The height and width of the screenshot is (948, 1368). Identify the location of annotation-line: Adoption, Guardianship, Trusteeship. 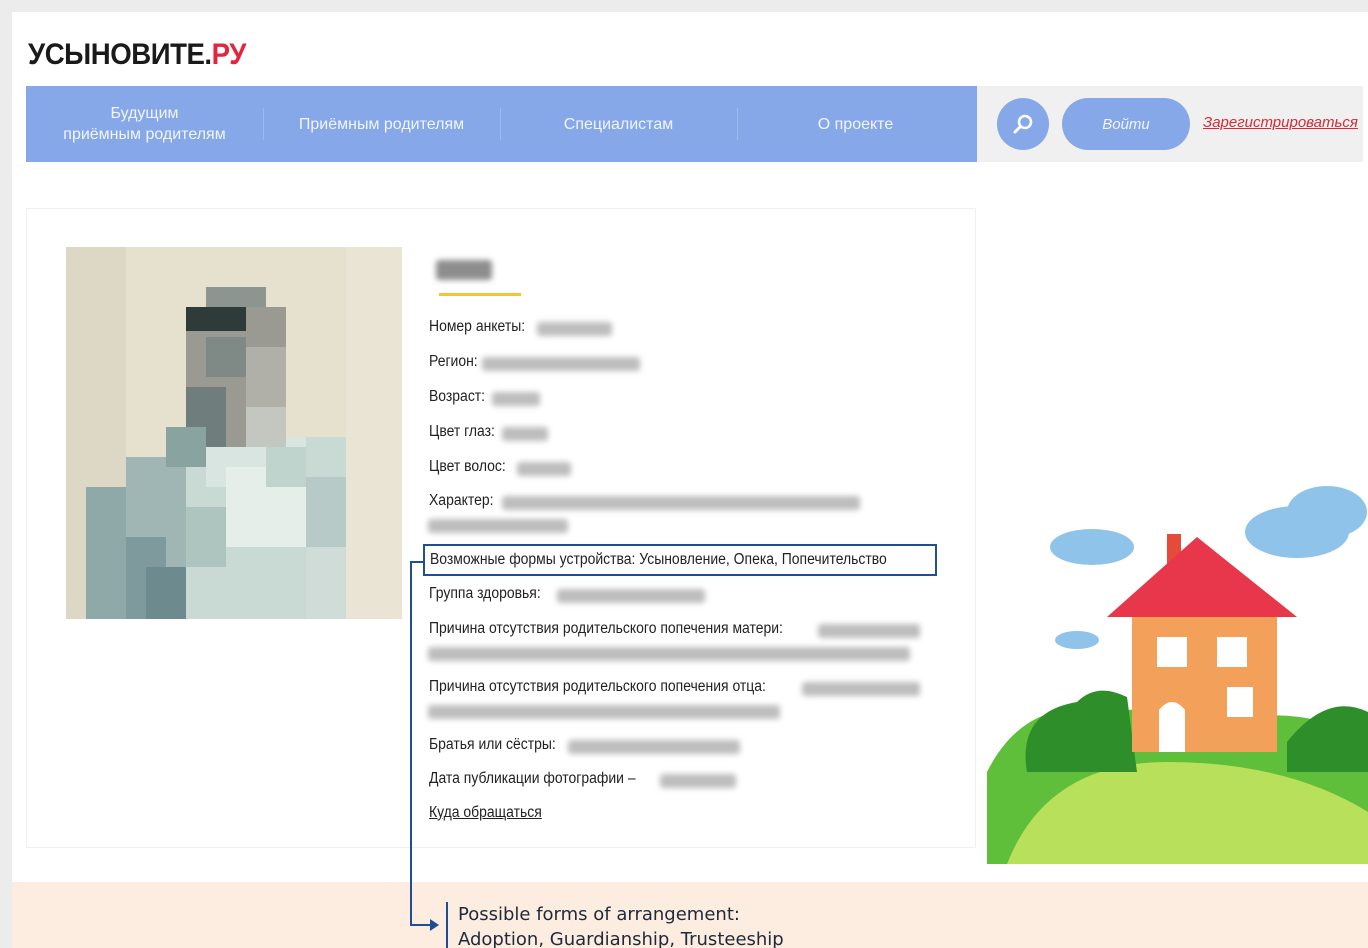
(621, 938).